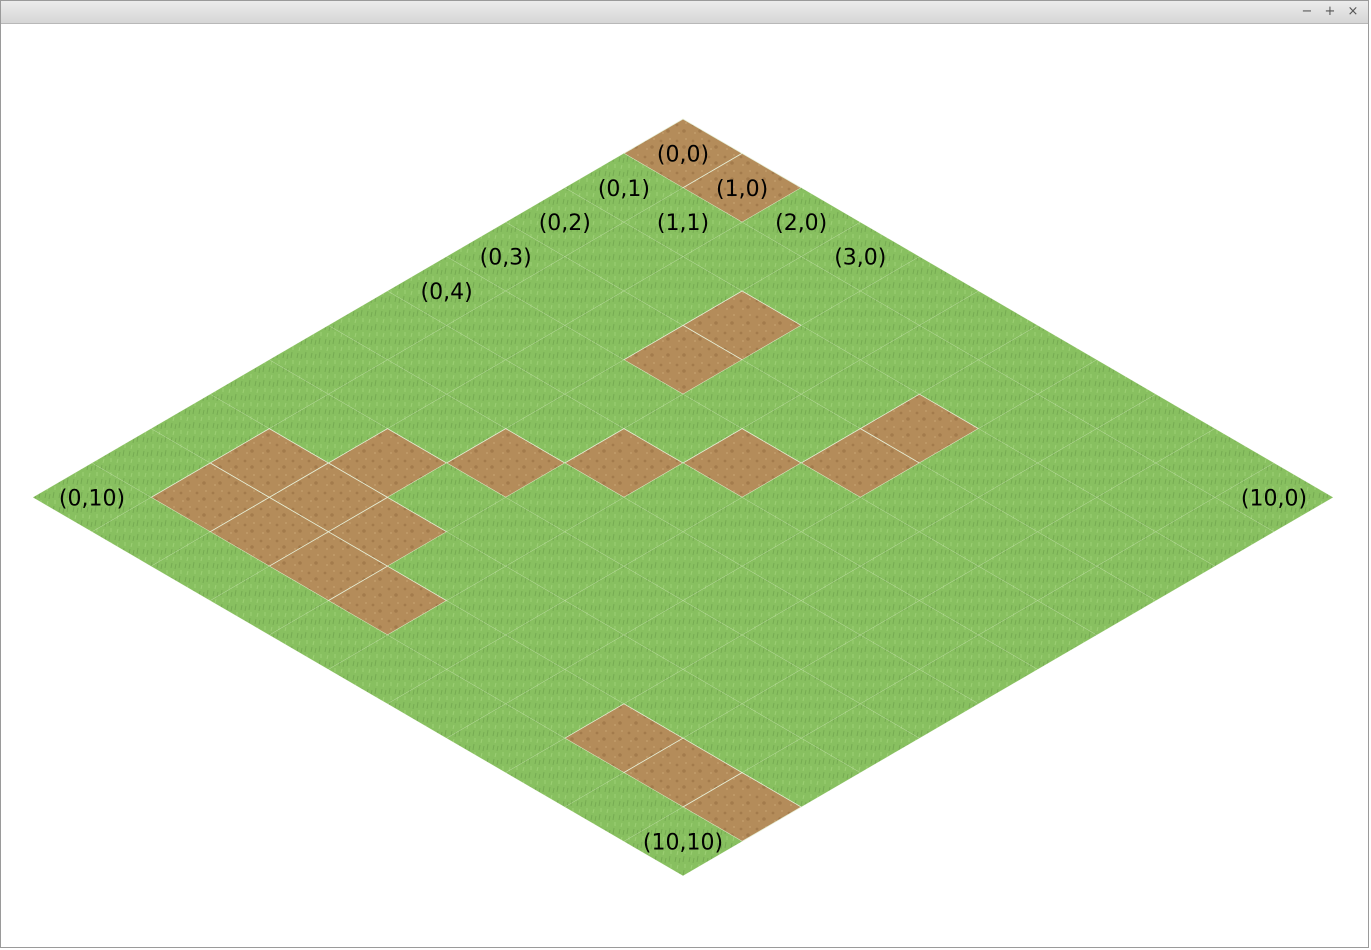  I want to click on close-icon: ×, so click(1353, 12).